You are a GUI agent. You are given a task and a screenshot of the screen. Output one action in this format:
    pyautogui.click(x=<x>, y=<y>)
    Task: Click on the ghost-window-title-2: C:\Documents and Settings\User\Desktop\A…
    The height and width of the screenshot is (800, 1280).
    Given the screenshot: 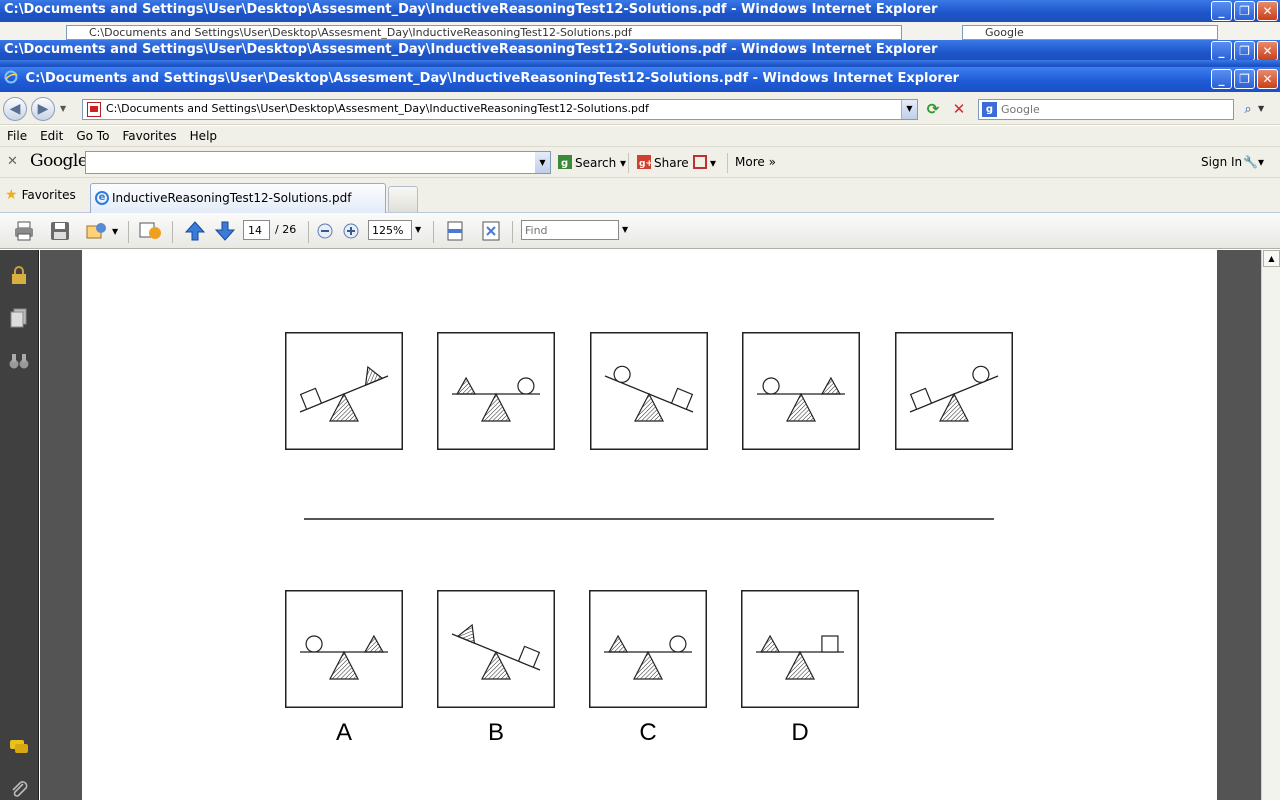 What is the action you would take?
    pyautogui.click(x=640, y=51)
    